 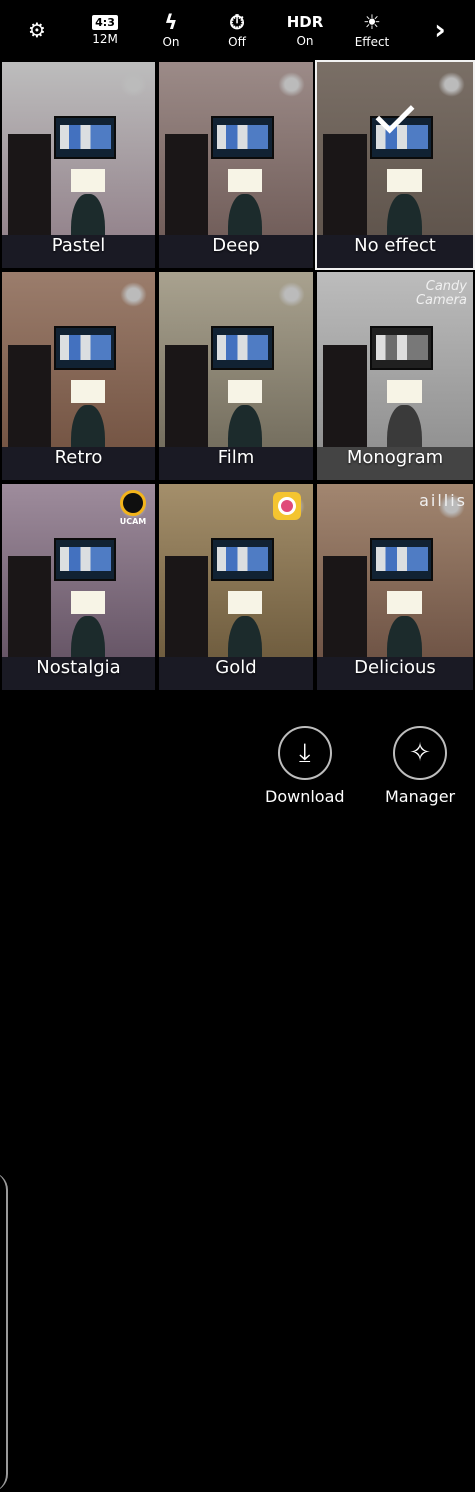 I want to click on effect-label: Film, so click(x=236, y=457).